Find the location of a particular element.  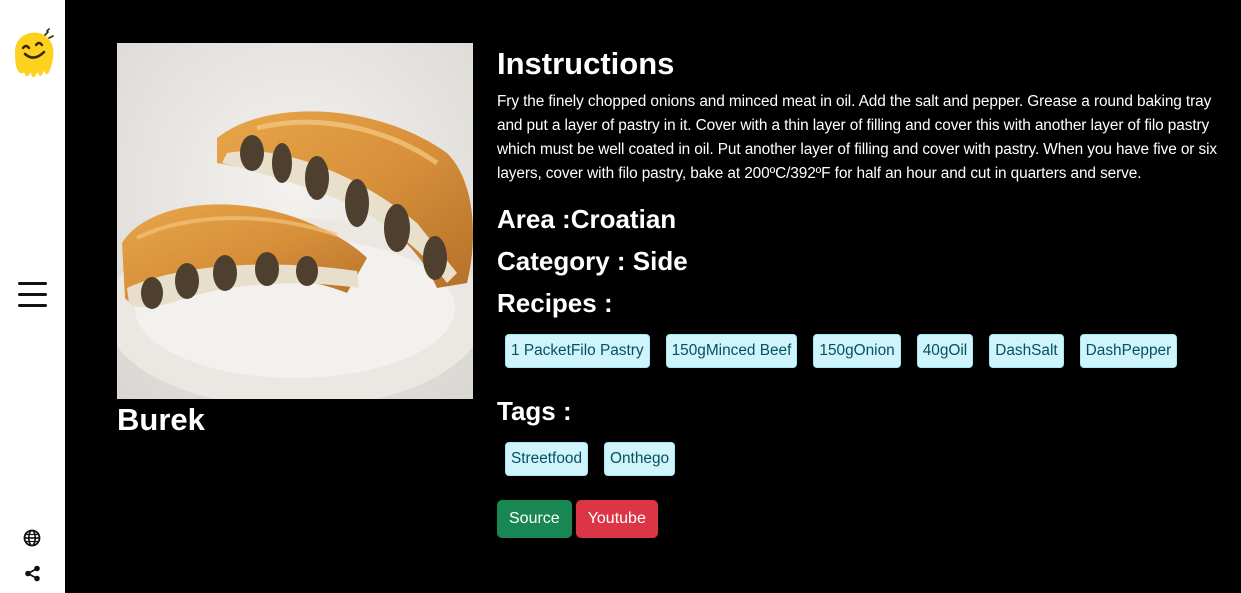

recipe-chip: DashSalt is located at coordinates (1026, 351).